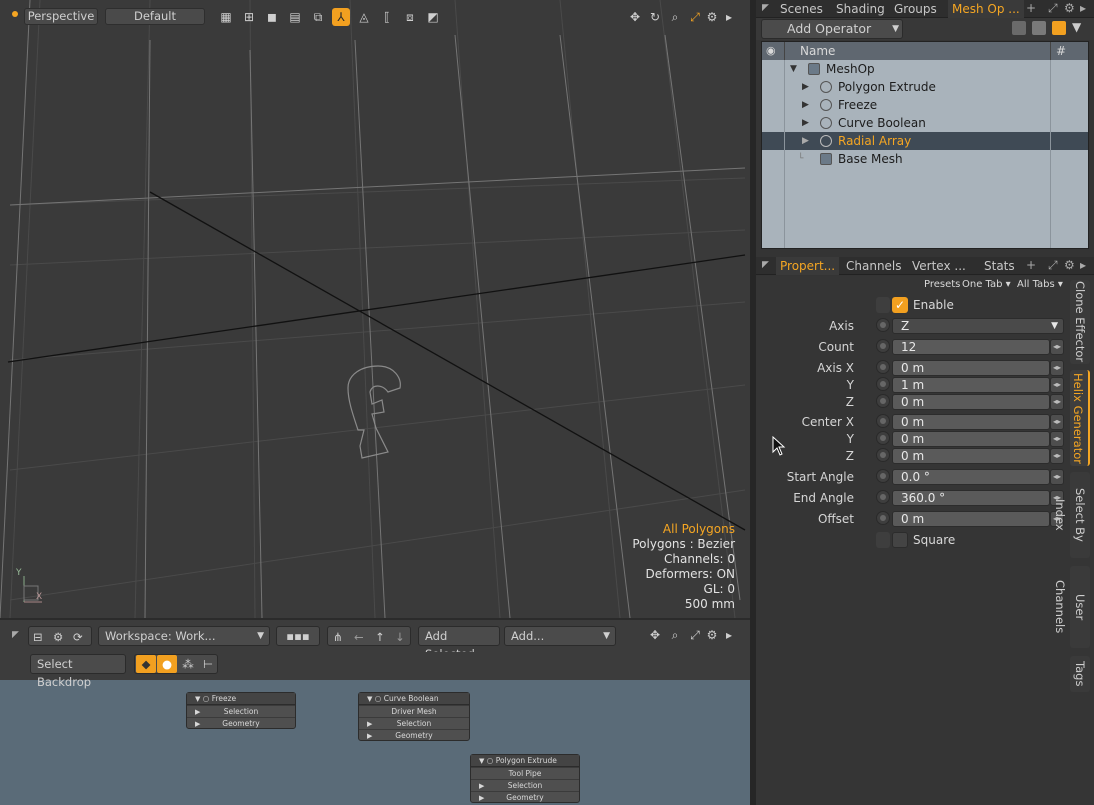  What do you see at coordinates (341, 17) in the screenshot?
I see `axis-icon: ⅄` at bounding box center [341, 17].